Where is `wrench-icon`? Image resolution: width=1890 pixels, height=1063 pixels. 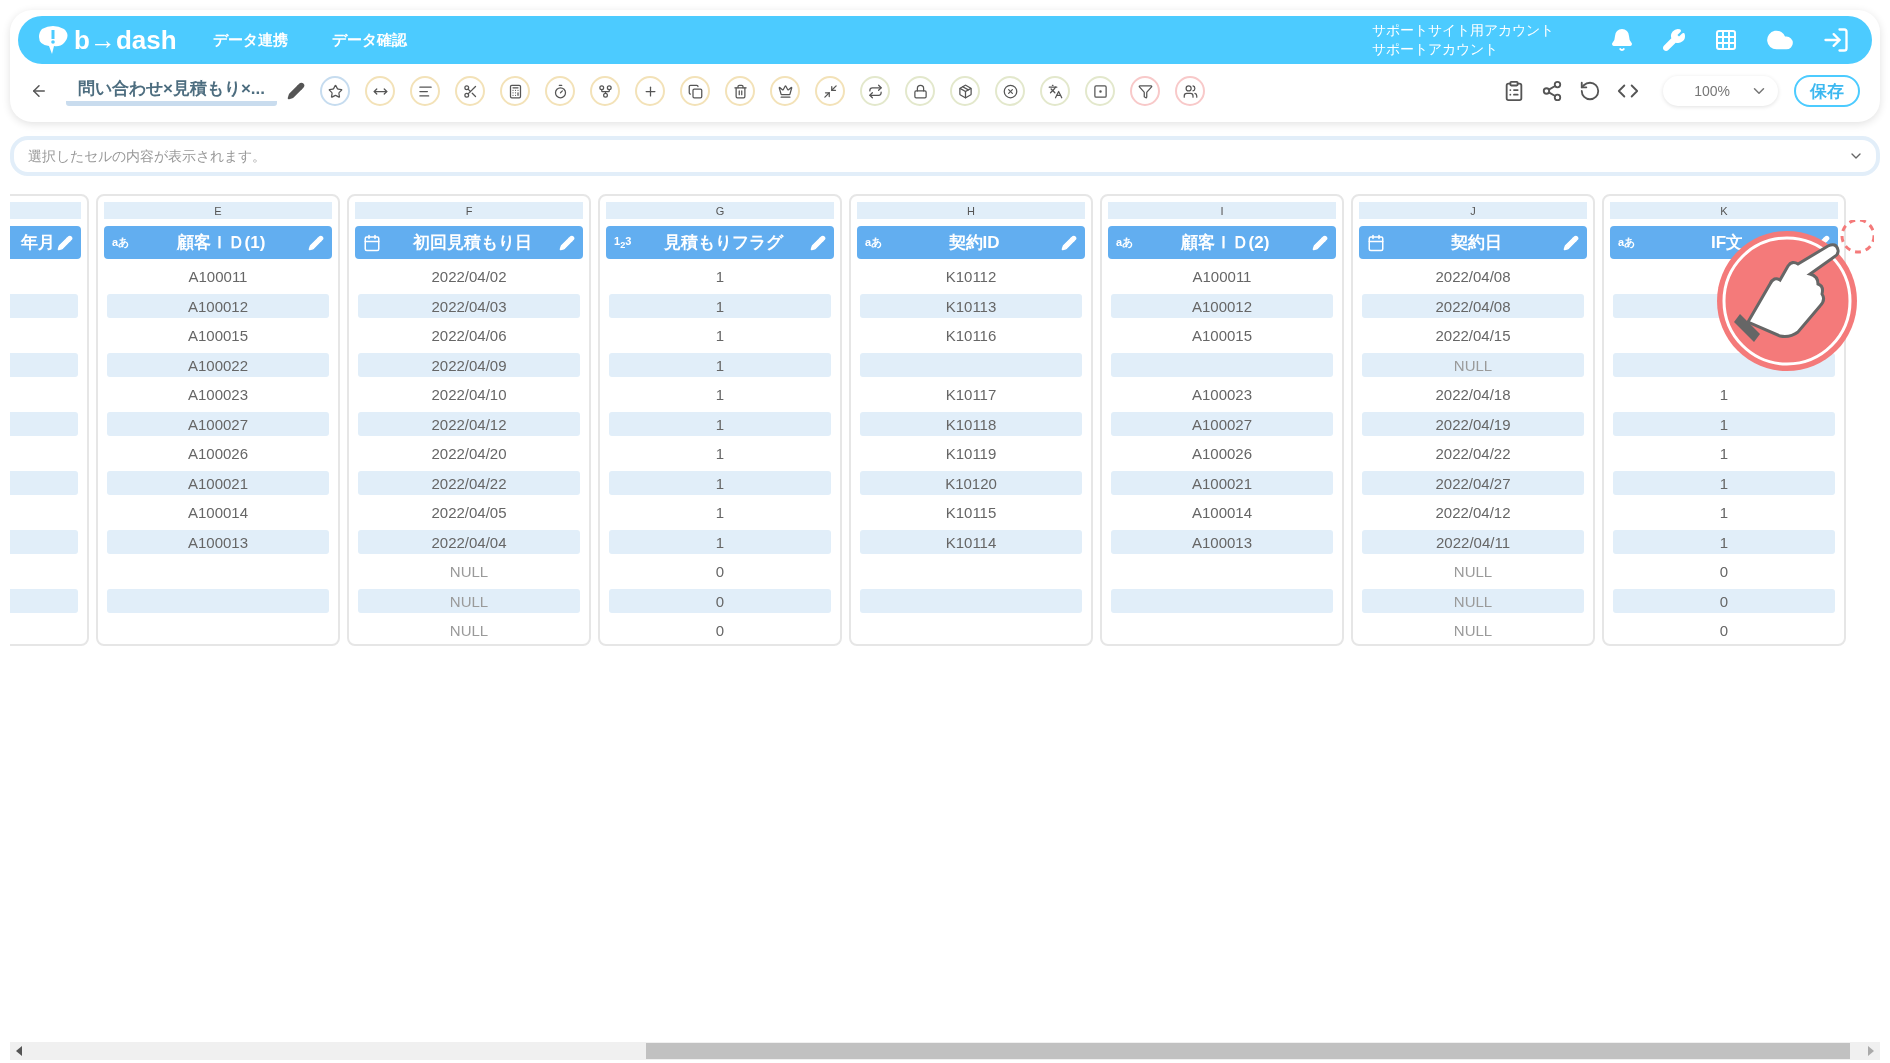 wrench-icon is located at coordinates (1674, 40).